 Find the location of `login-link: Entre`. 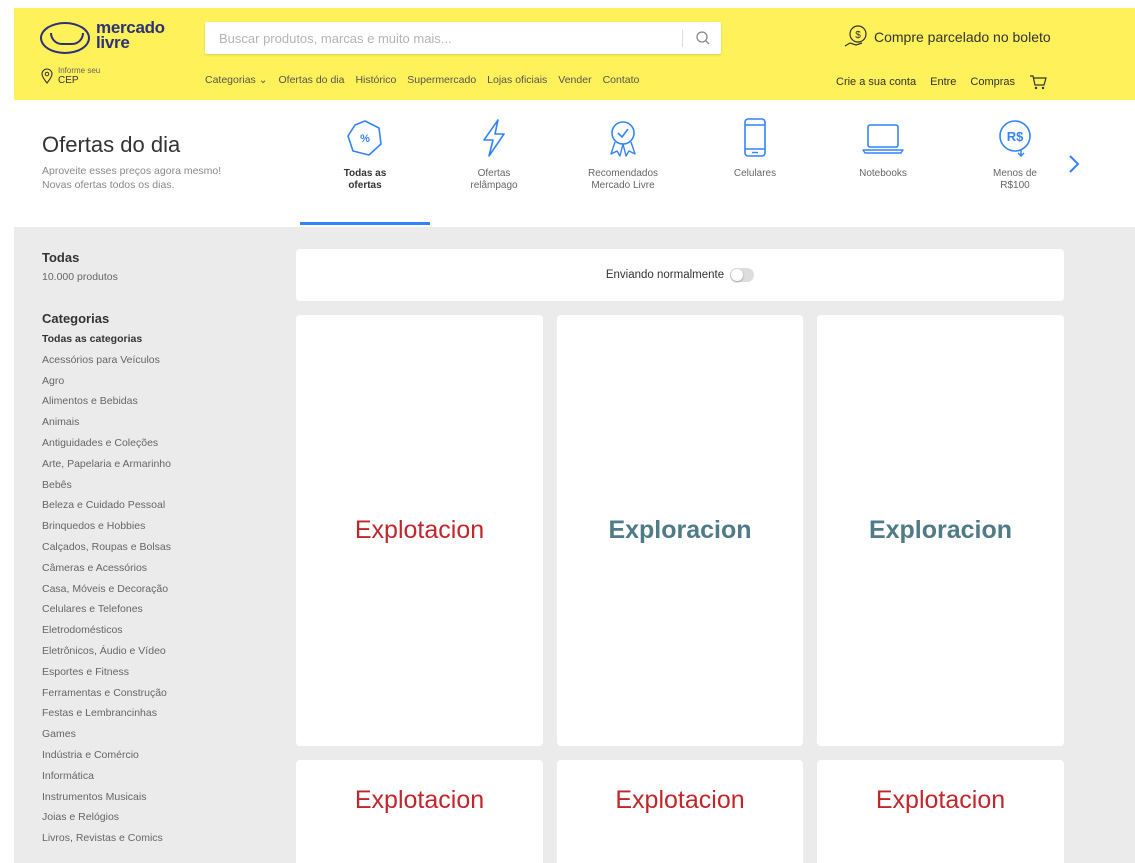

login-link: Entre is located at coordinates (943, 82).